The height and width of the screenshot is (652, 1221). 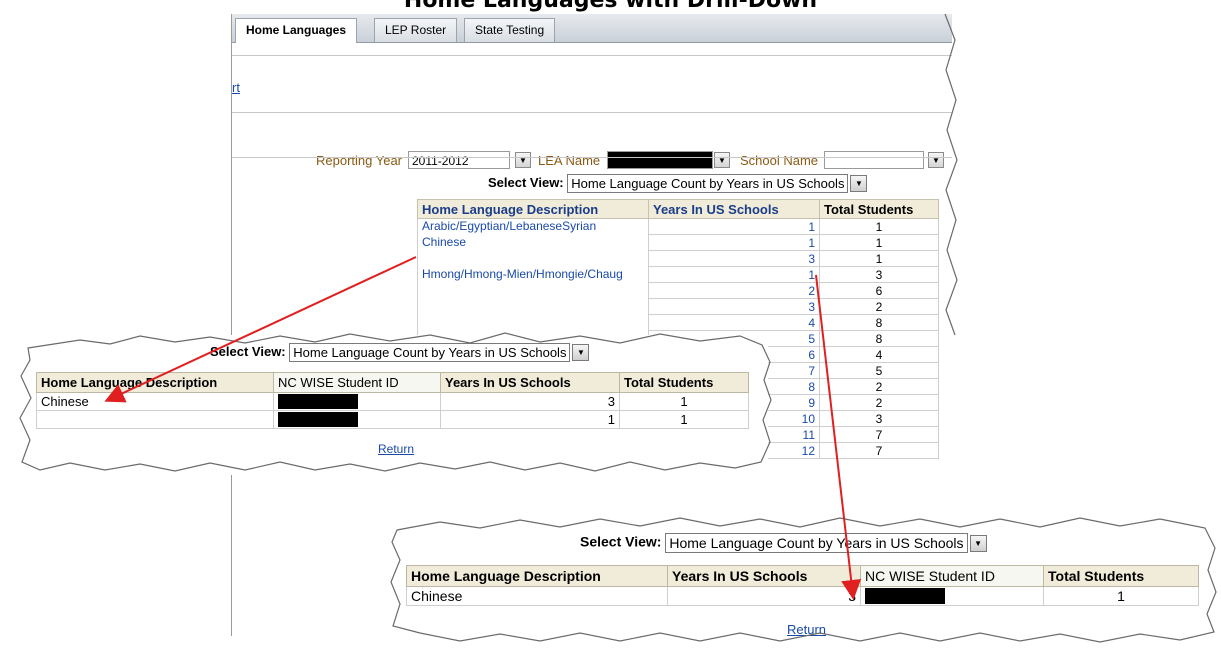 I want to click on arrow-left, so click(x=260, y=329).